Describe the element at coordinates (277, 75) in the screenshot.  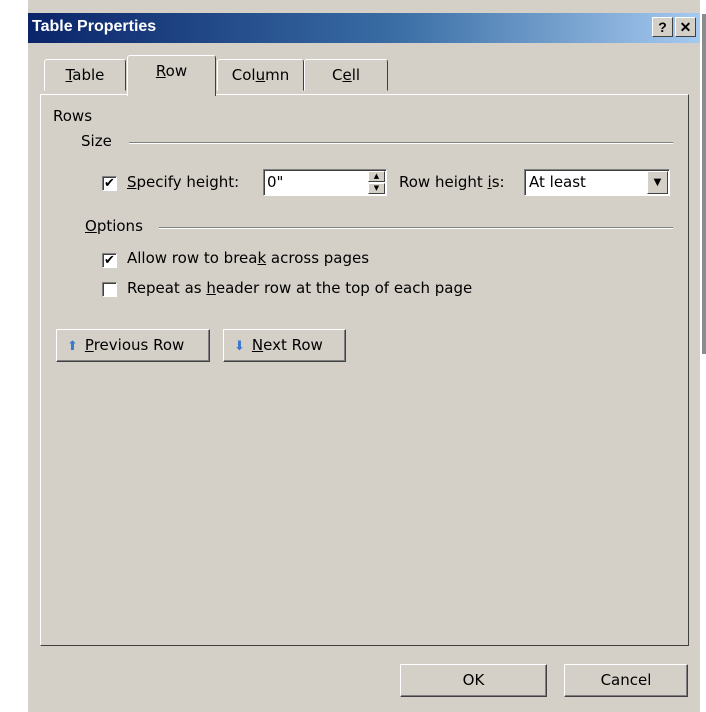
I see `tab-label: mn` at that location.